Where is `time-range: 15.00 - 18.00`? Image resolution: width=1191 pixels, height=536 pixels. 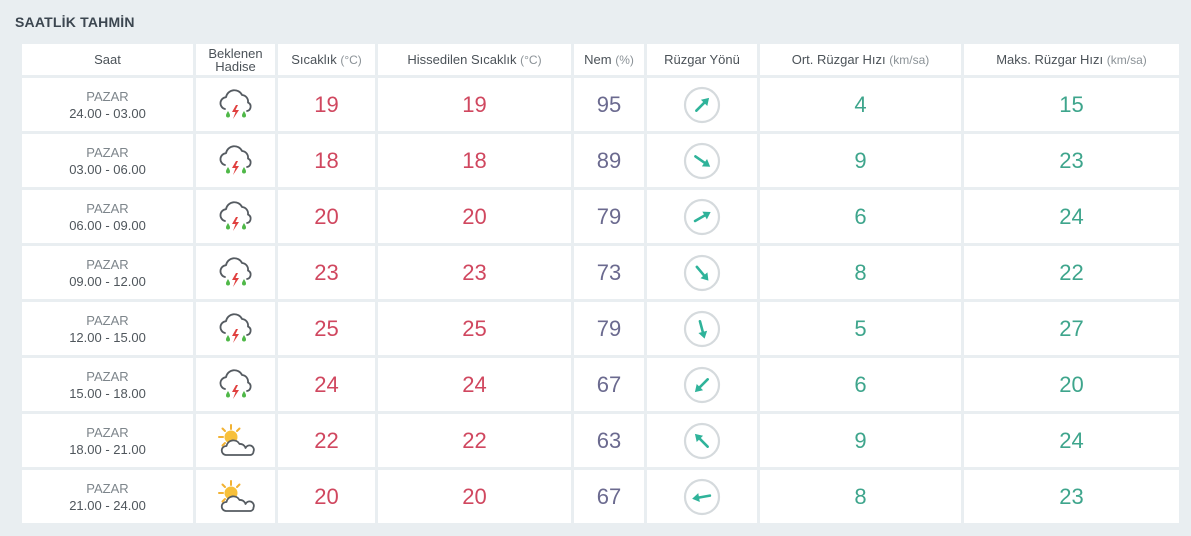
time-range: 15.00 - 18.00 is located at coordinates (107, 393).